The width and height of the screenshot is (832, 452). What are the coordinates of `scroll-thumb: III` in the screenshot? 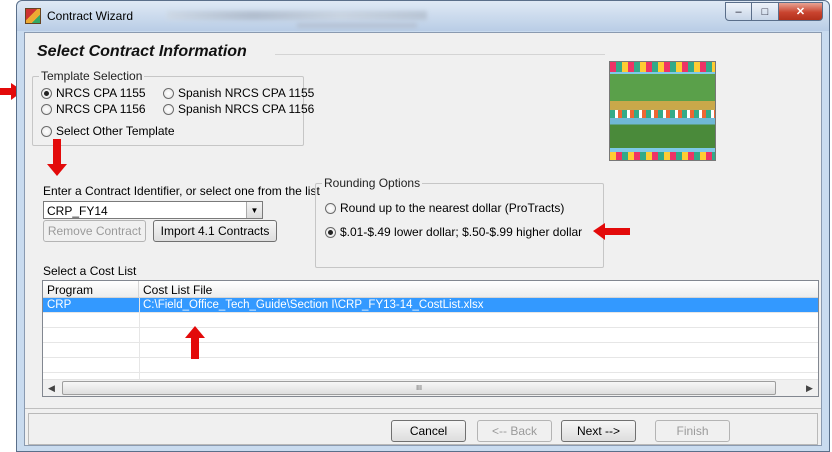 It's located at (419, 388).